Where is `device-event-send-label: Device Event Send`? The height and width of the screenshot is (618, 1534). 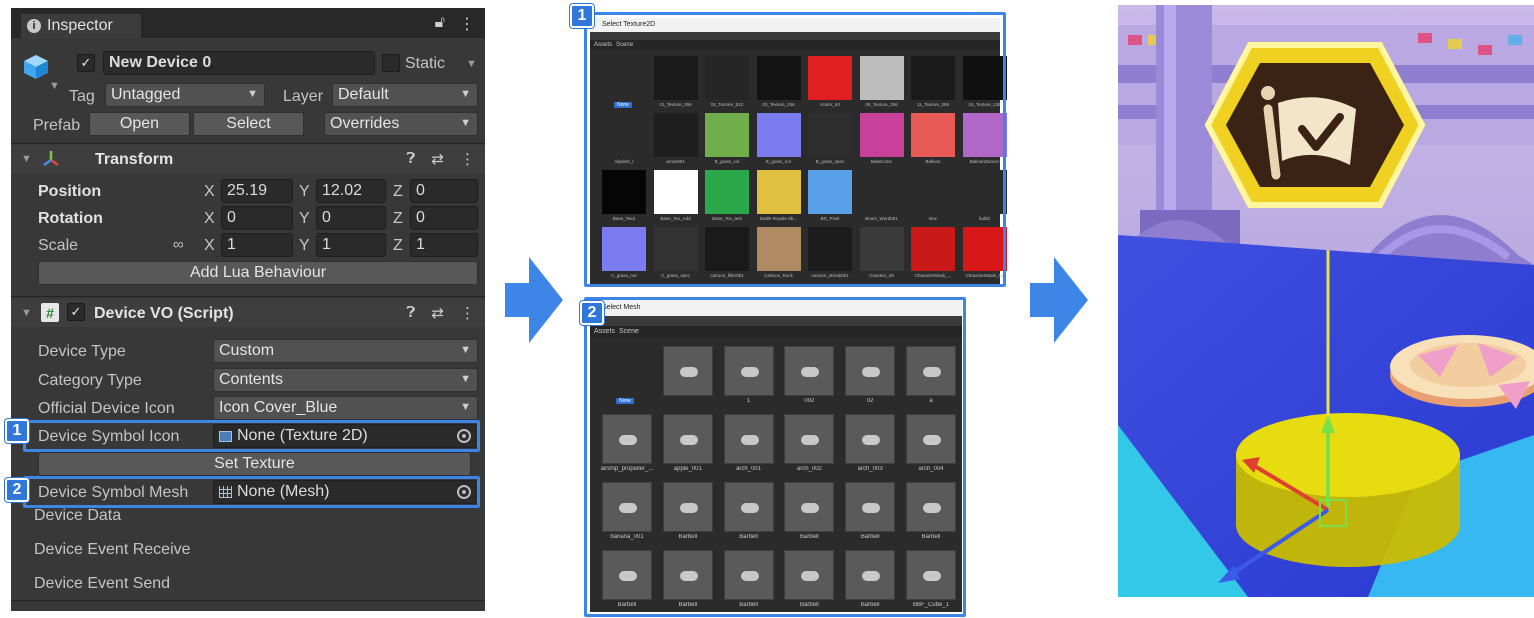
device-event-send-label: Device Event Send is located at coordinates (102, 584).